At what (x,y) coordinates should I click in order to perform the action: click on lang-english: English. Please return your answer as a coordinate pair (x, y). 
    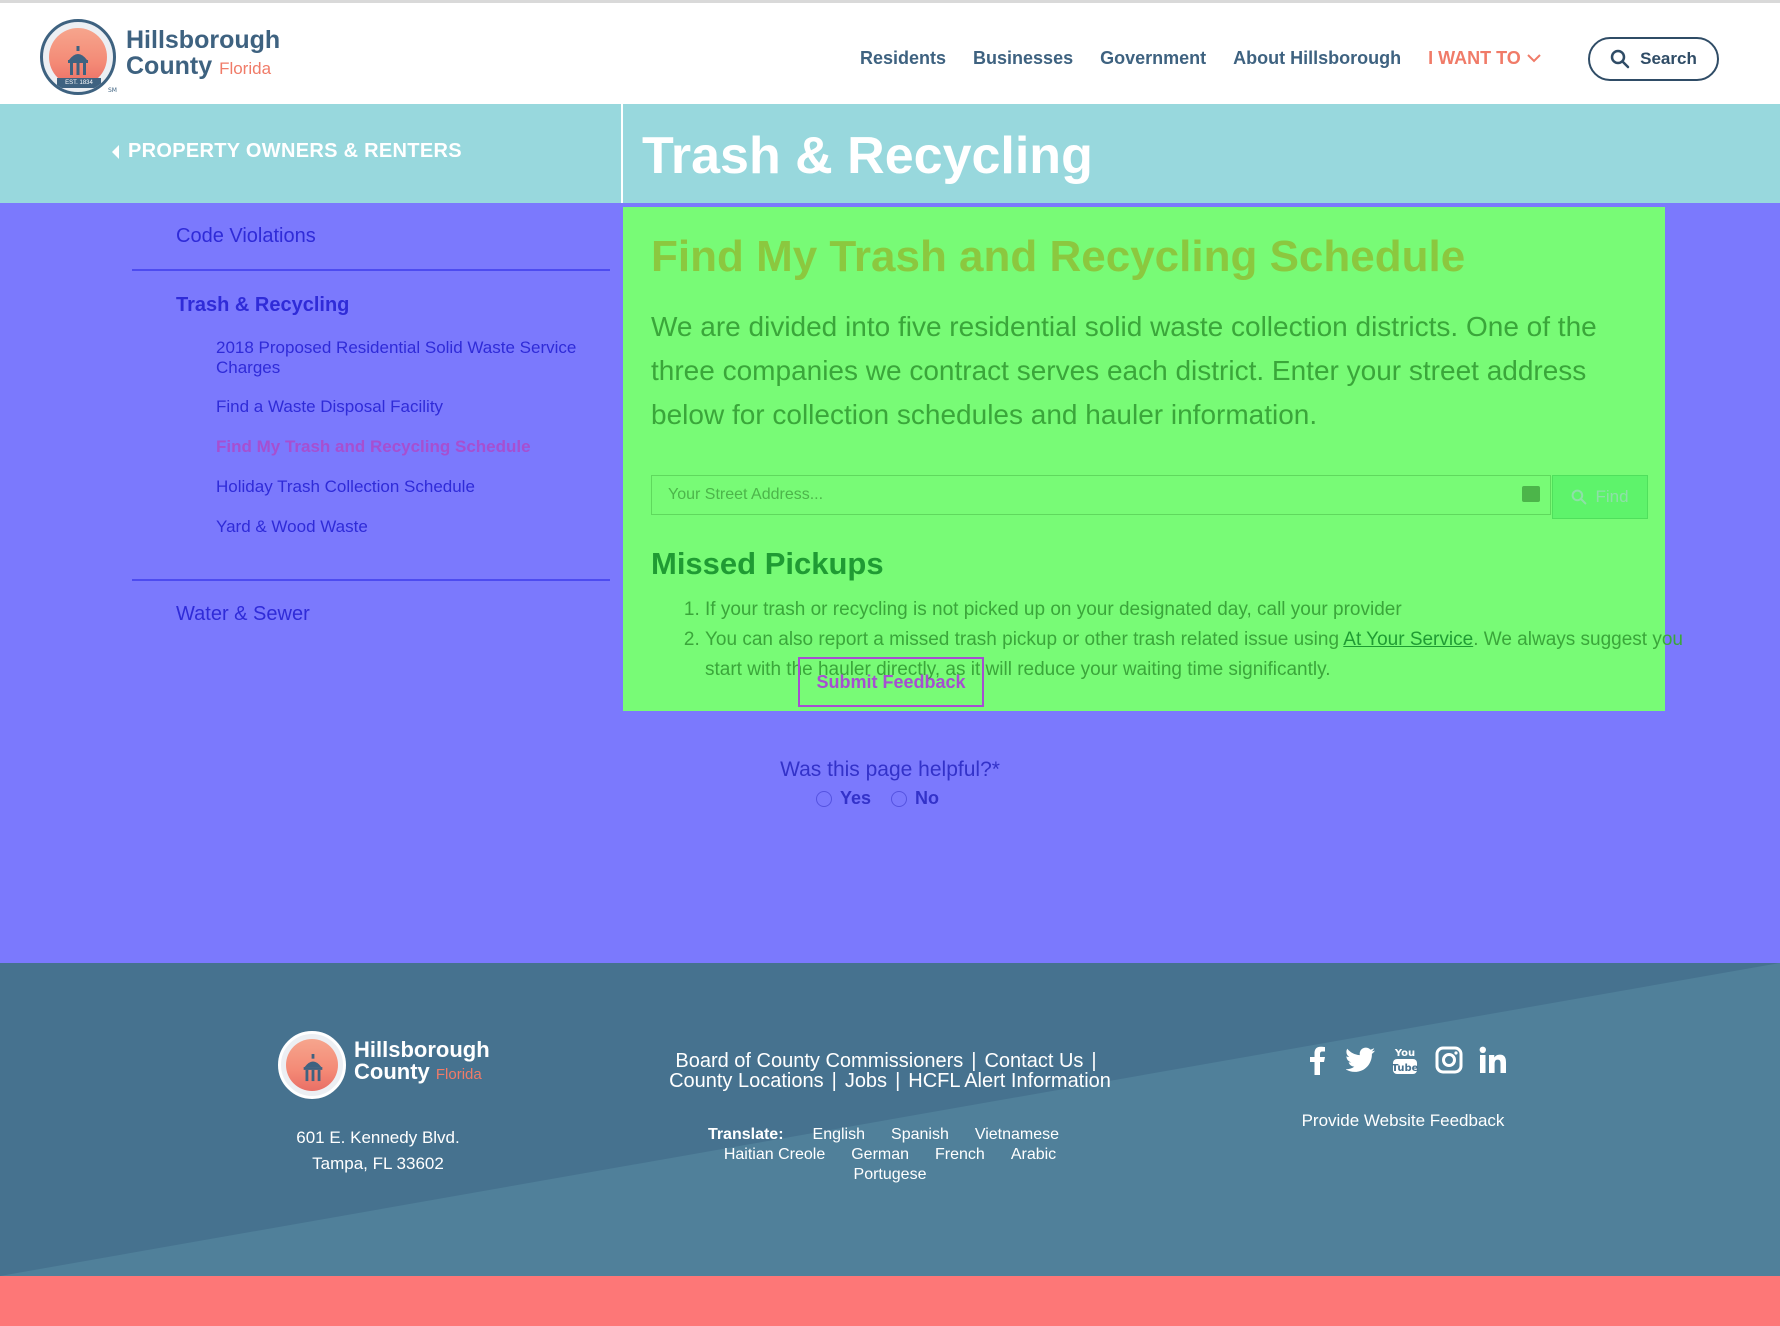
    Looking at the image, I should click on (839, 1134).